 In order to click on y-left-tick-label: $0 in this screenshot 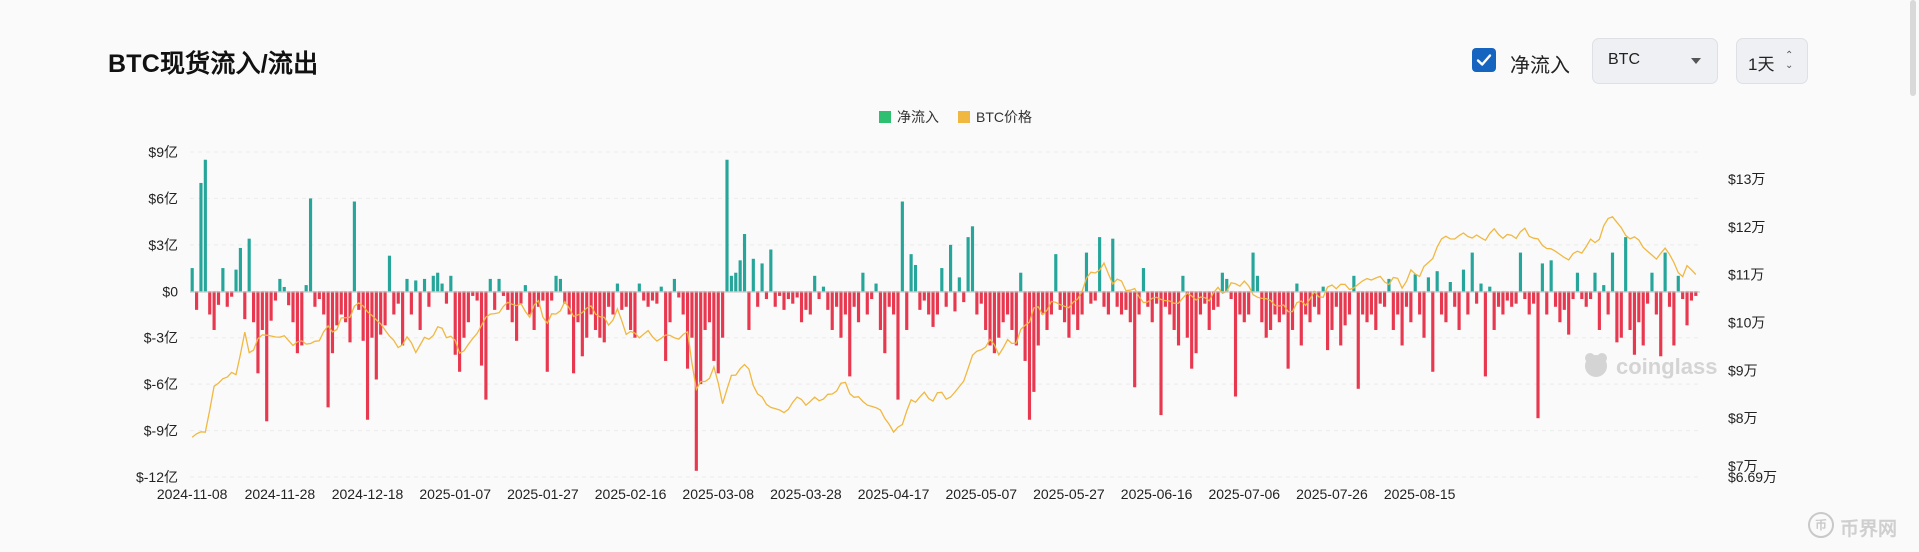, I will do `click(170, 291)`.